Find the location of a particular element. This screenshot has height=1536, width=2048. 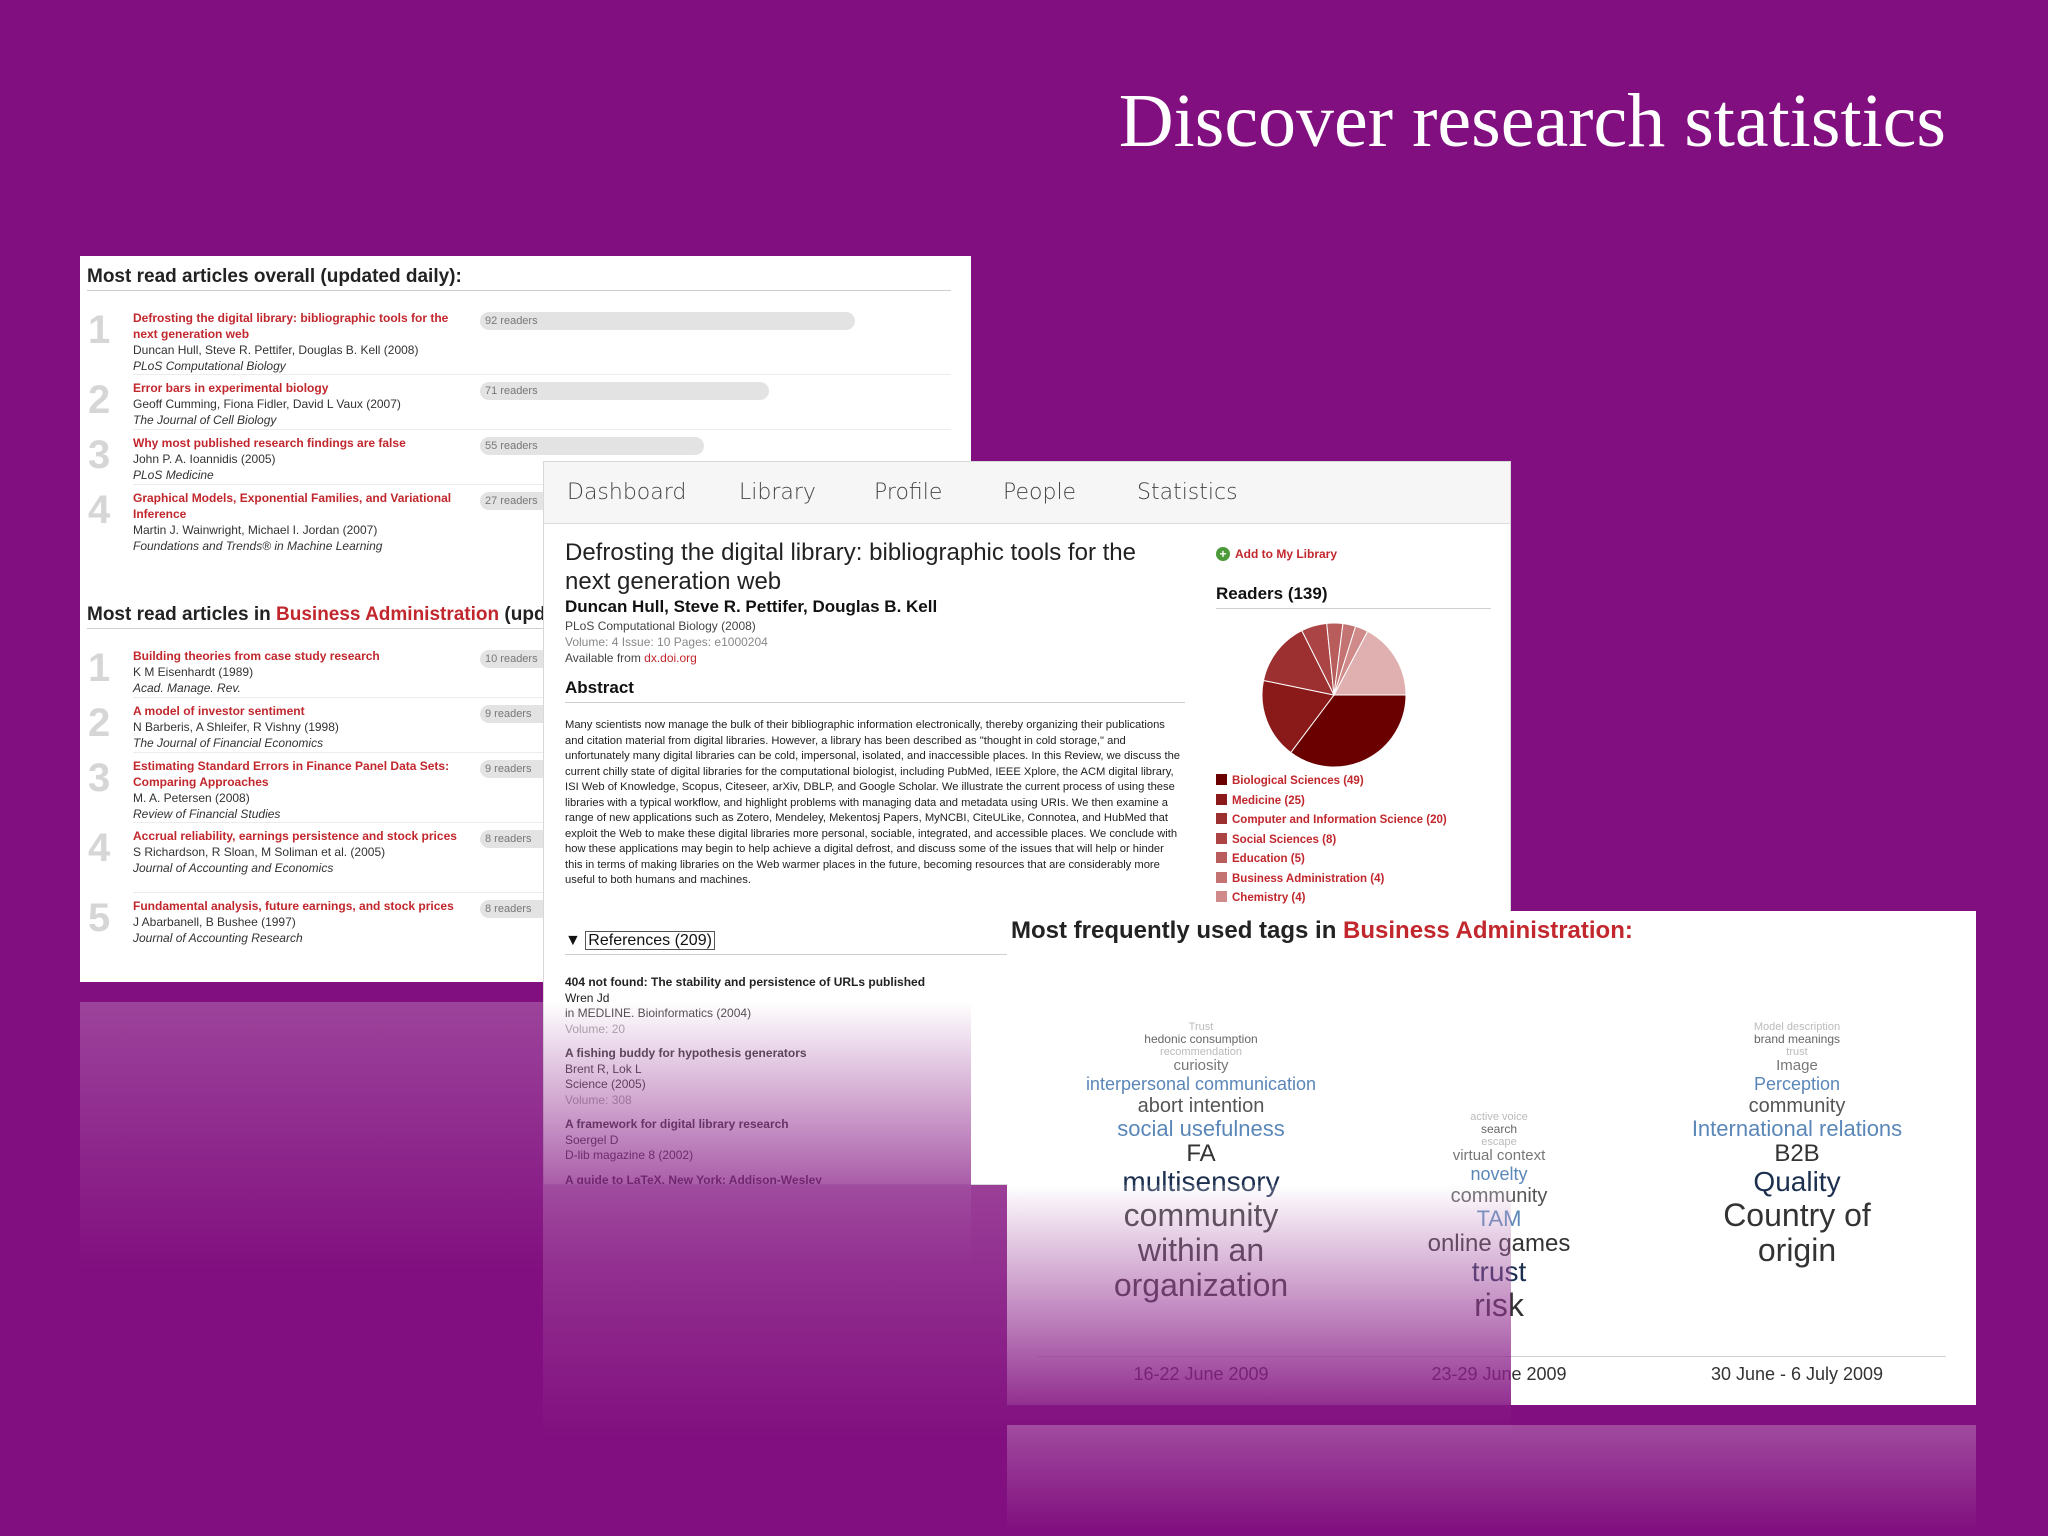

readers-divider is located at coordinates (1353, 608).